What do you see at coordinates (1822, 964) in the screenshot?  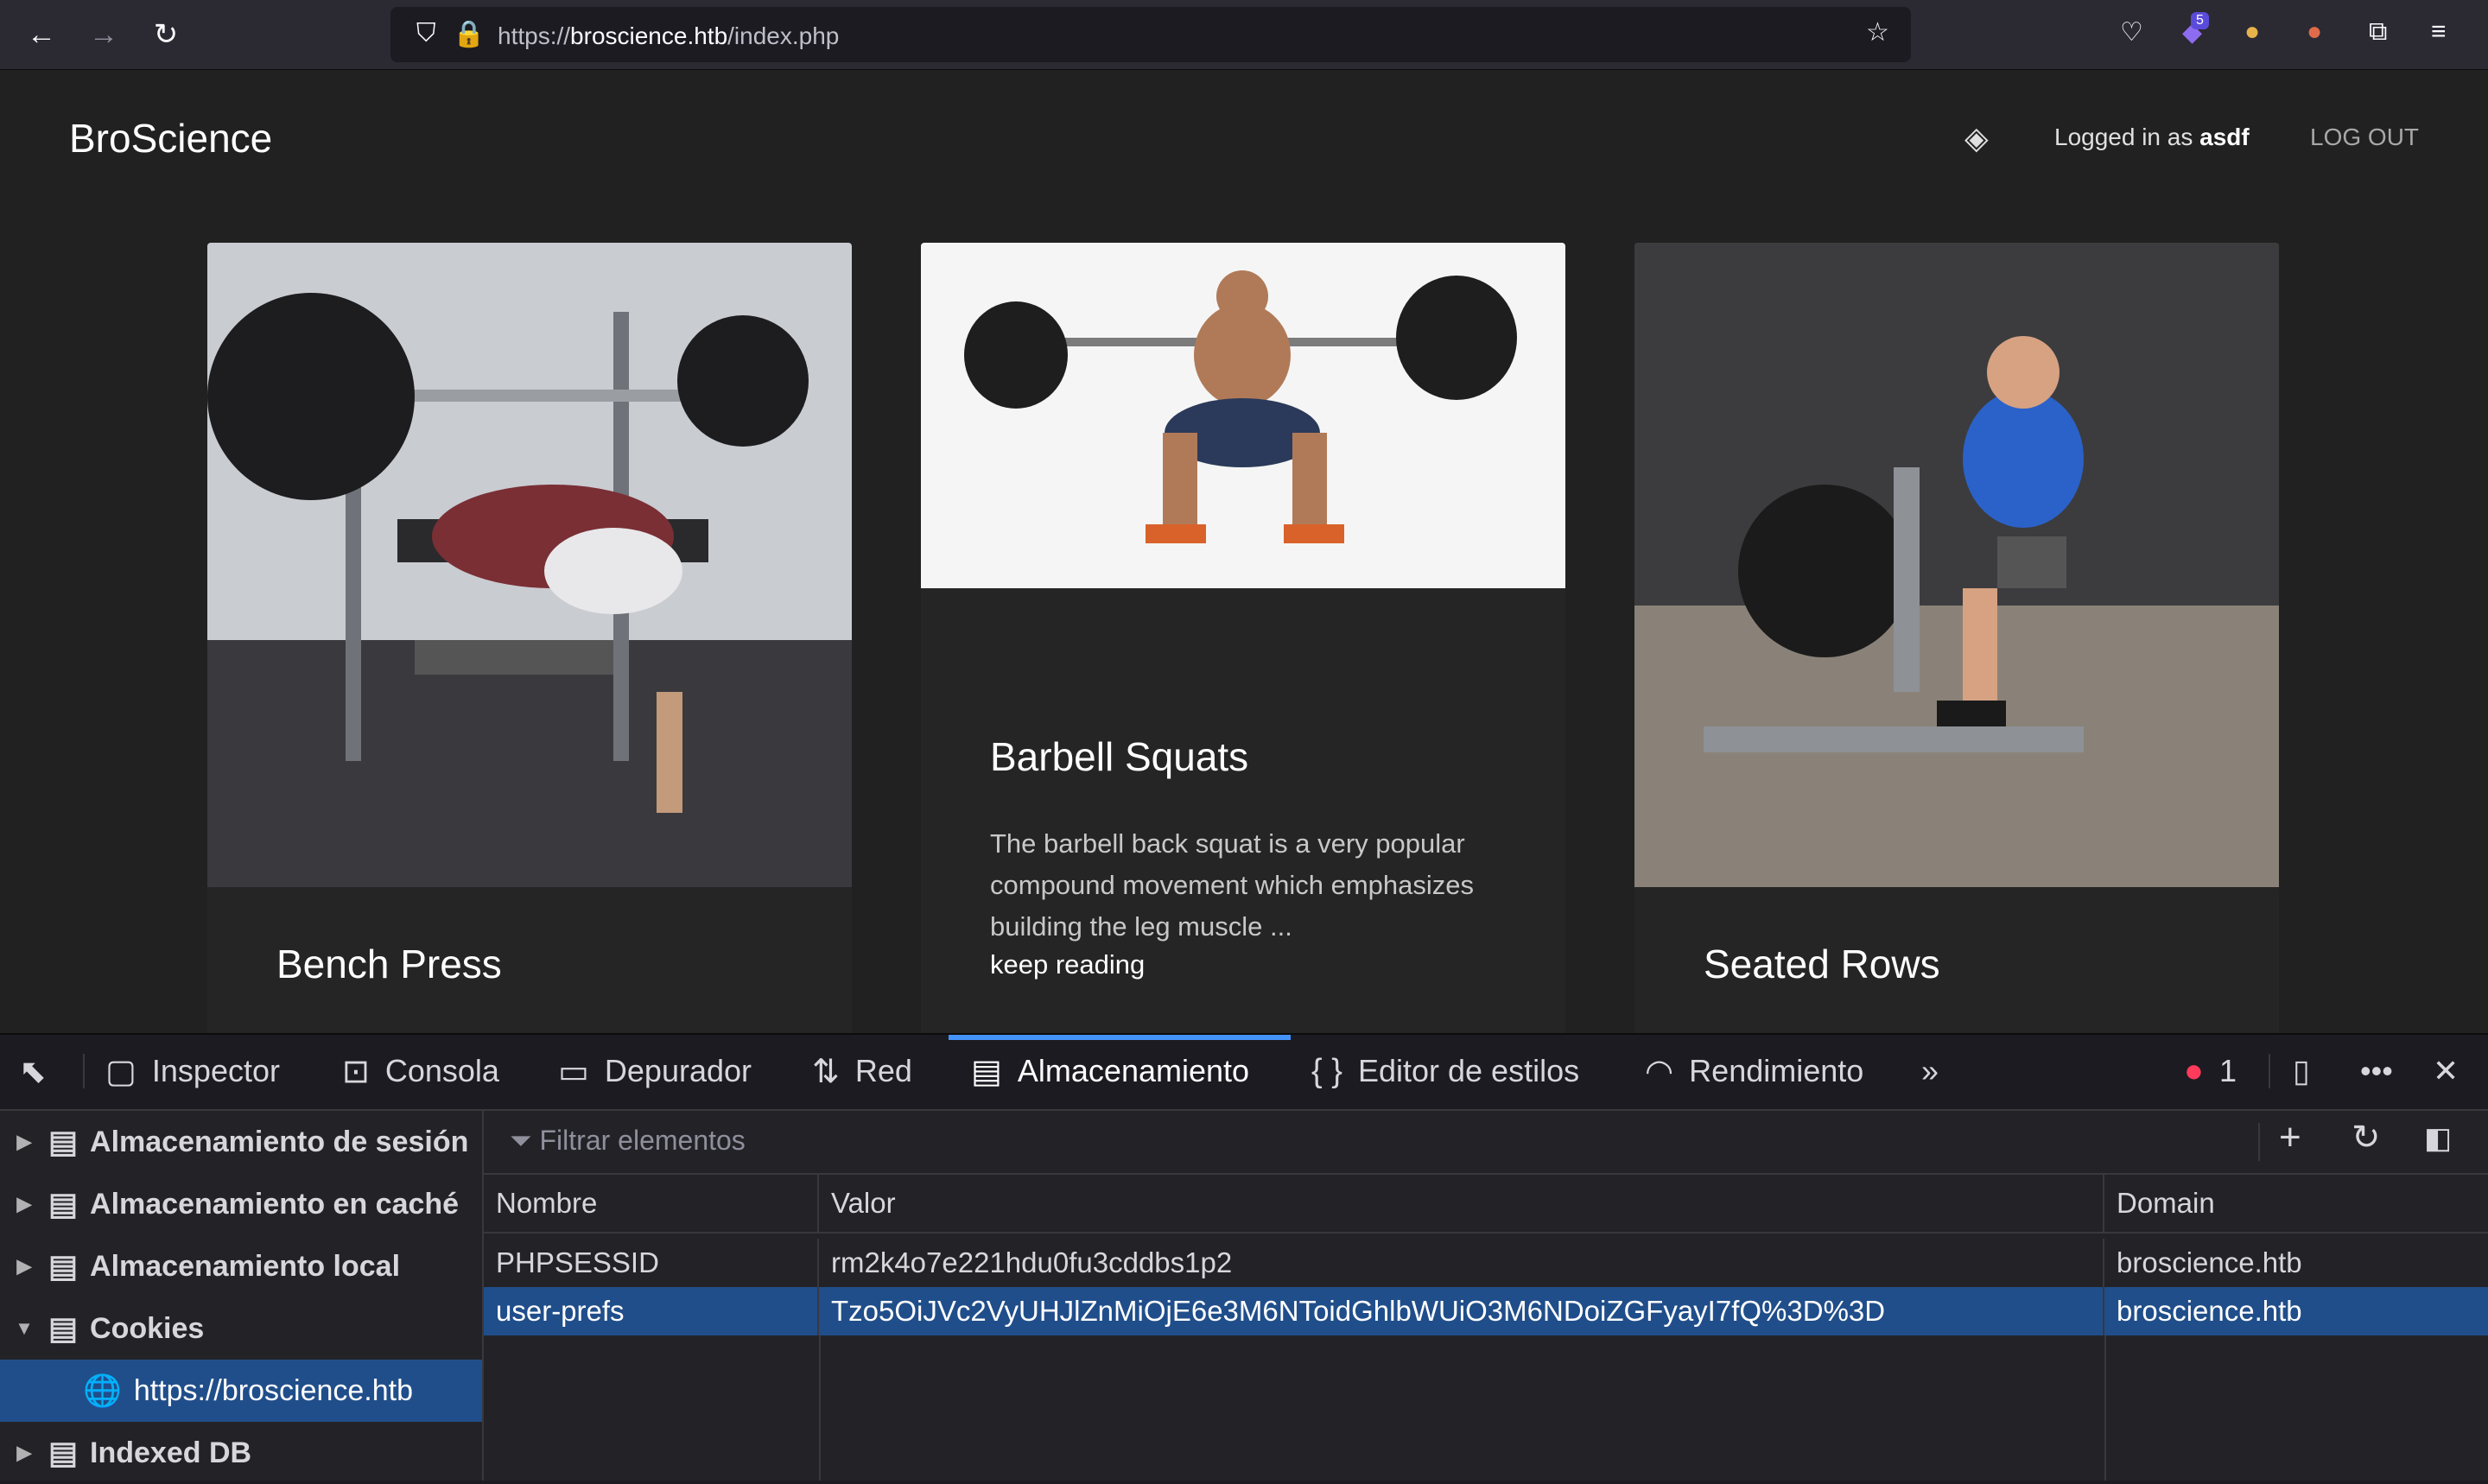 I see `card-title: Seated Rows` at bounding box center [1822, 964].